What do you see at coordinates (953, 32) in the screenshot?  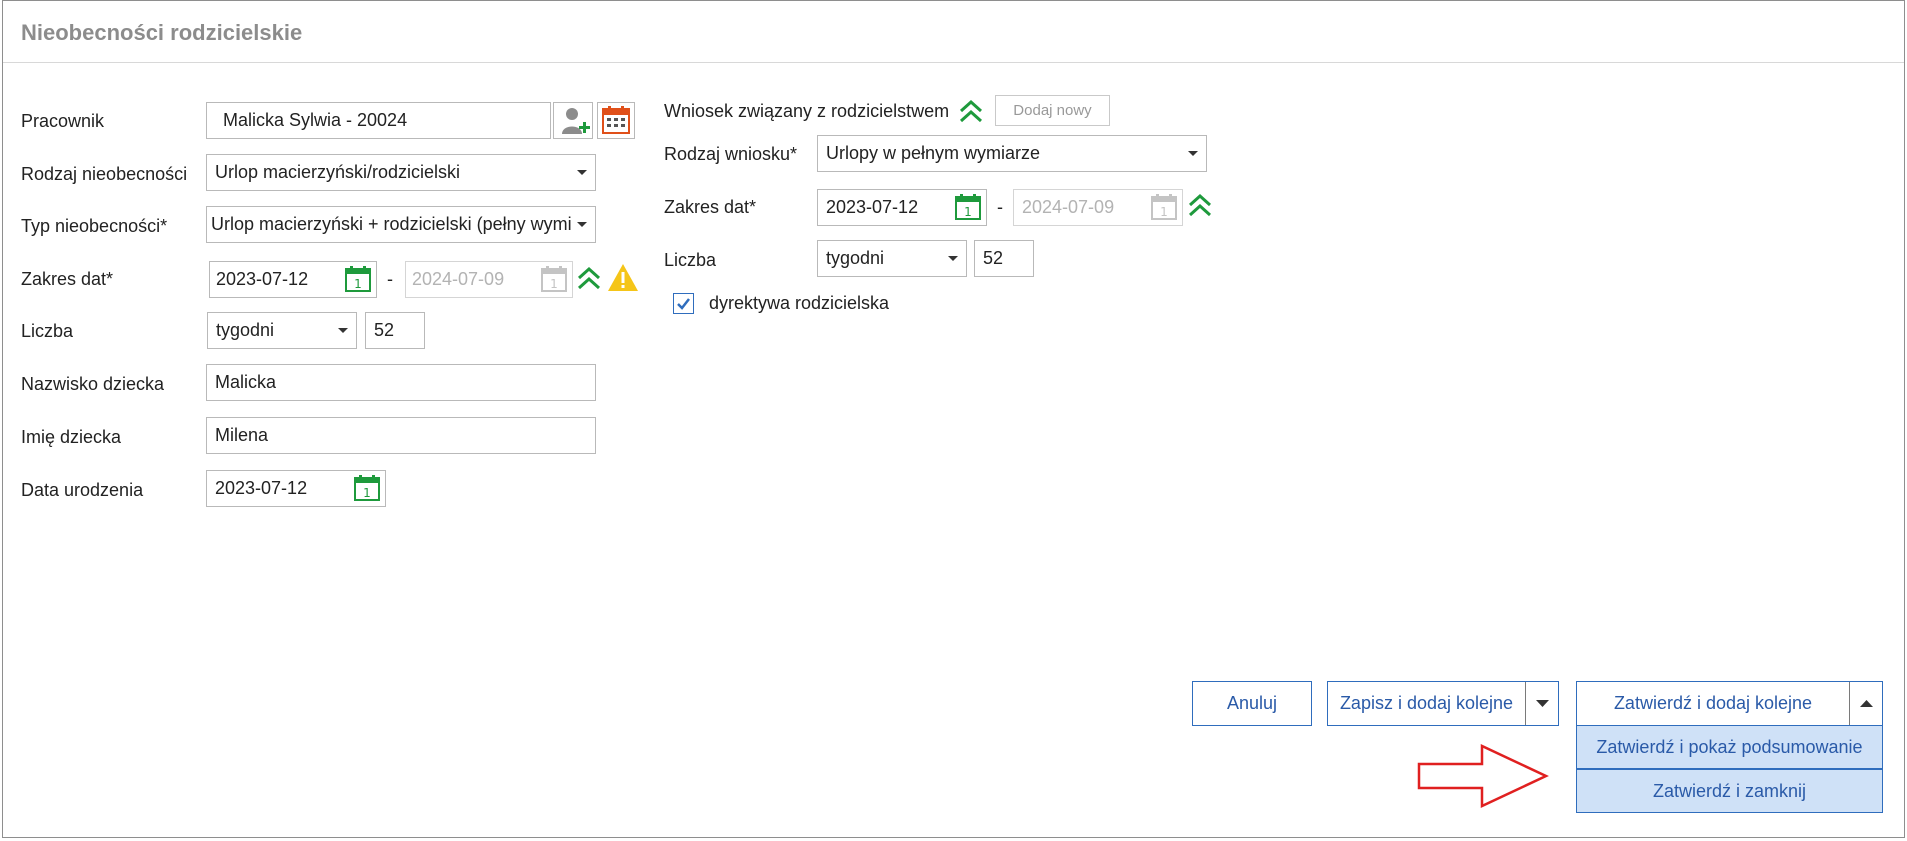 I see `title-bar: Nieobecności rodzicielskie` at bounding box center [953, 32].